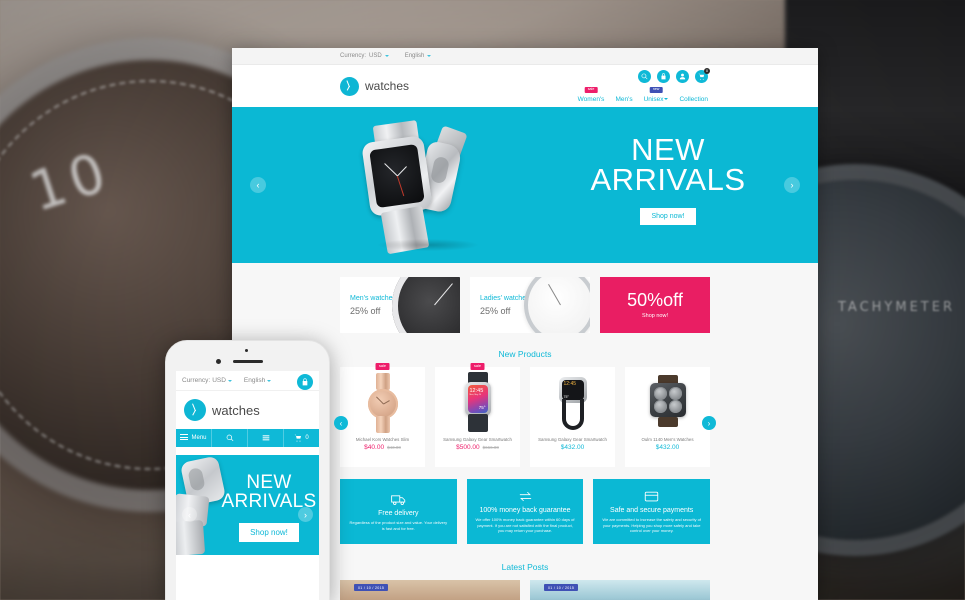 The image size is (965, 600). I want to click on logo-text: watches, so click(387, 86).